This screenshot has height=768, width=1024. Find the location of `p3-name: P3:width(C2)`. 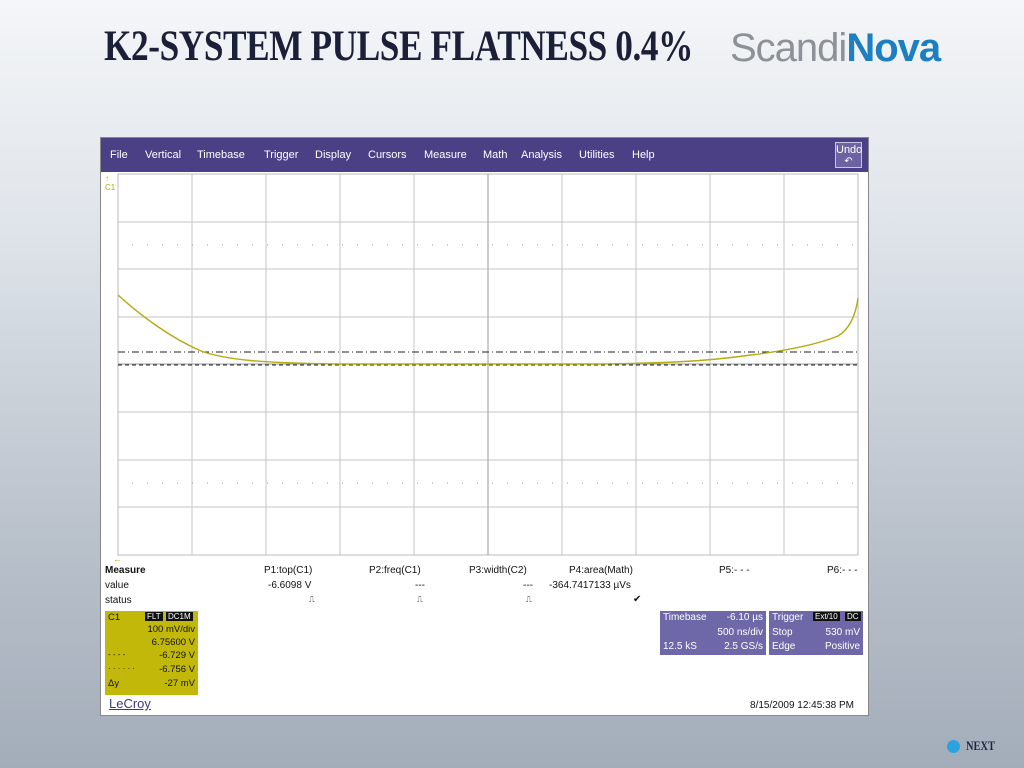

p3-name: P3:width(C2) is located at coordinates (498, 570).